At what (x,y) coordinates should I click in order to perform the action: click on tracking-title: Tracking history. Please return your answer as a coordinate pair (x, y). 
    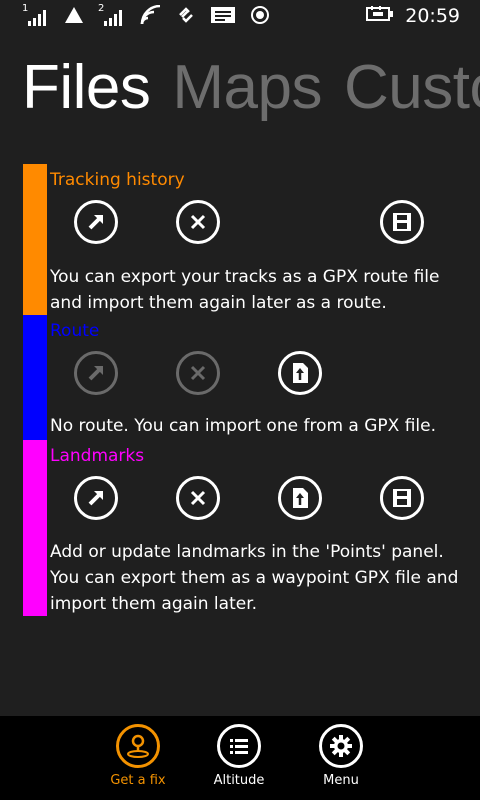
    Looking at the image, I should click on (117, 180).